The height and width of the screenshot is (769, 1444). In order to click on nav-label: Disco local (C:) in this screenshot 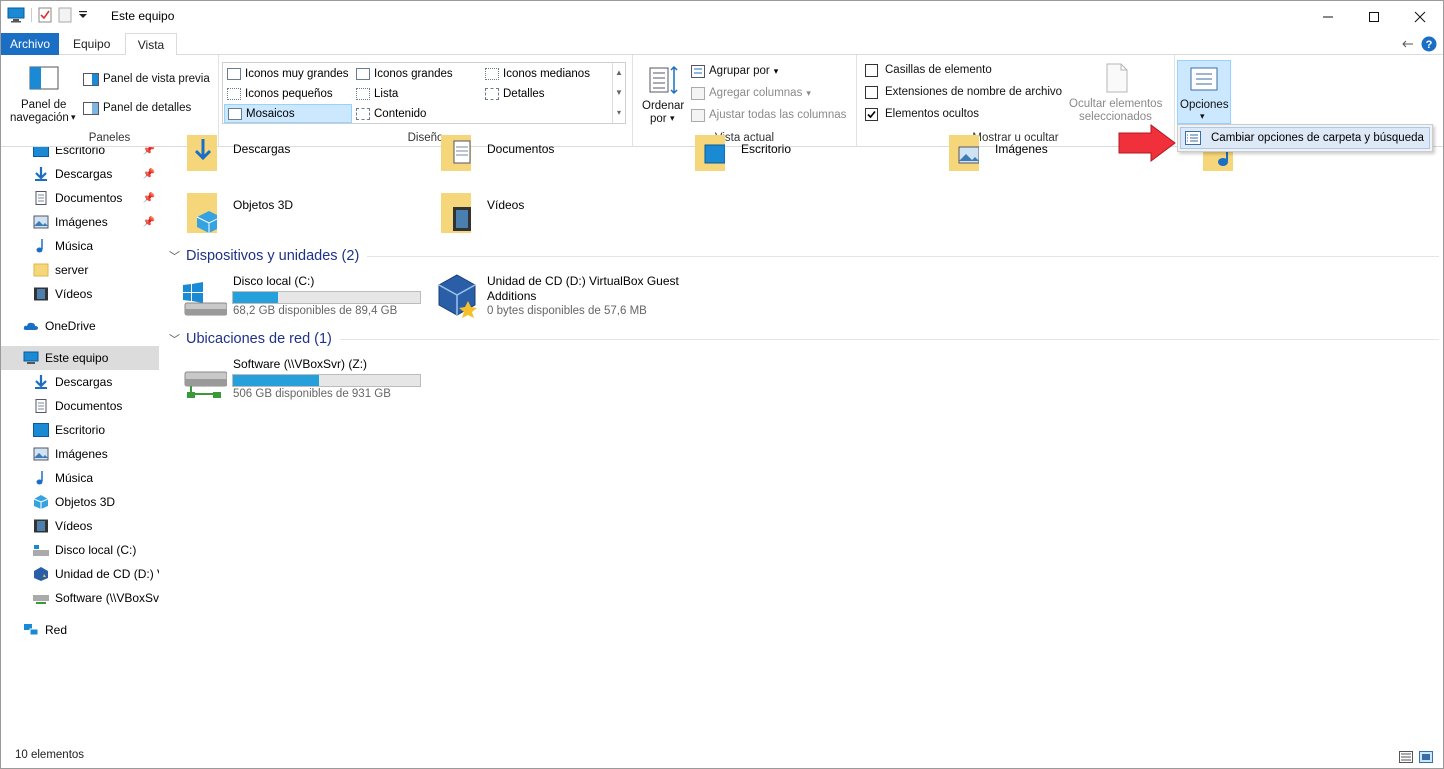, I will do `click(96, 550)`.